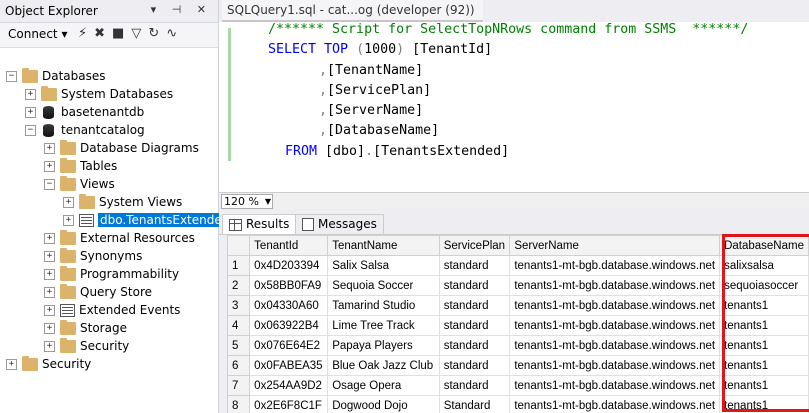 The image size is (809, 413). What do you see at coordinates (86, 346) in the screenshot?
I see `tree-node-security-db: + Security` at bounding box center [86, 346].